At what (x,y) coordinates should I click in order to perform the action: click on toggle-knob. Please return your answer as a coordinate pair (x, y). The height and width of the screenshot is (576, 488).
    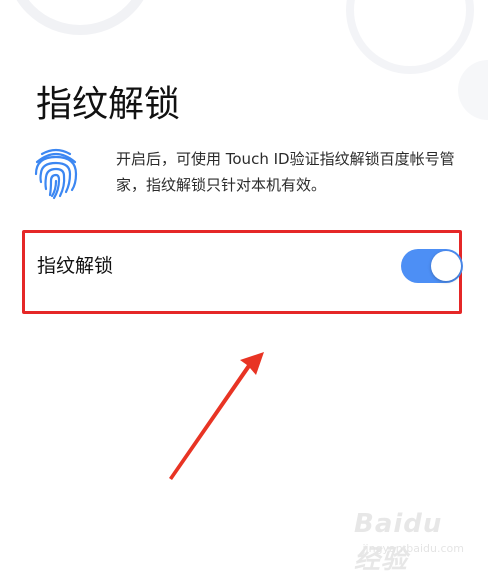
    Looking at the image, I should click on (446, 266).